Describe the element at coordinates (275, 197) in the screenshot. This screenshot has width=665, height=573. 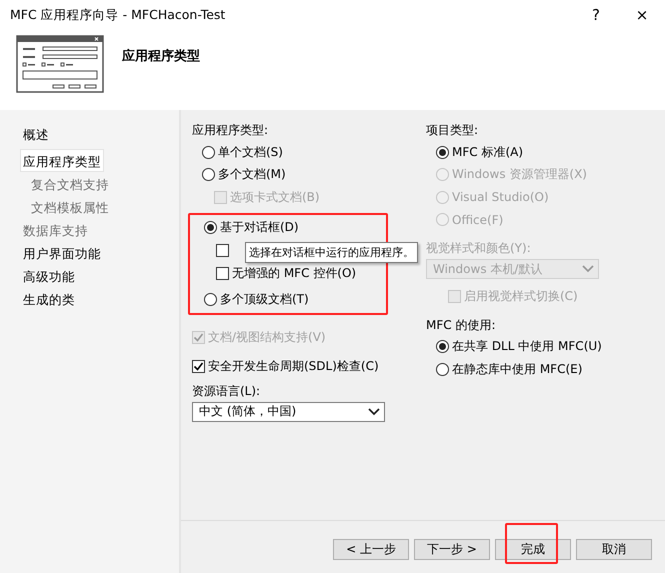
I see `checkbox-label: 选项卡式文档(B)` at that location.